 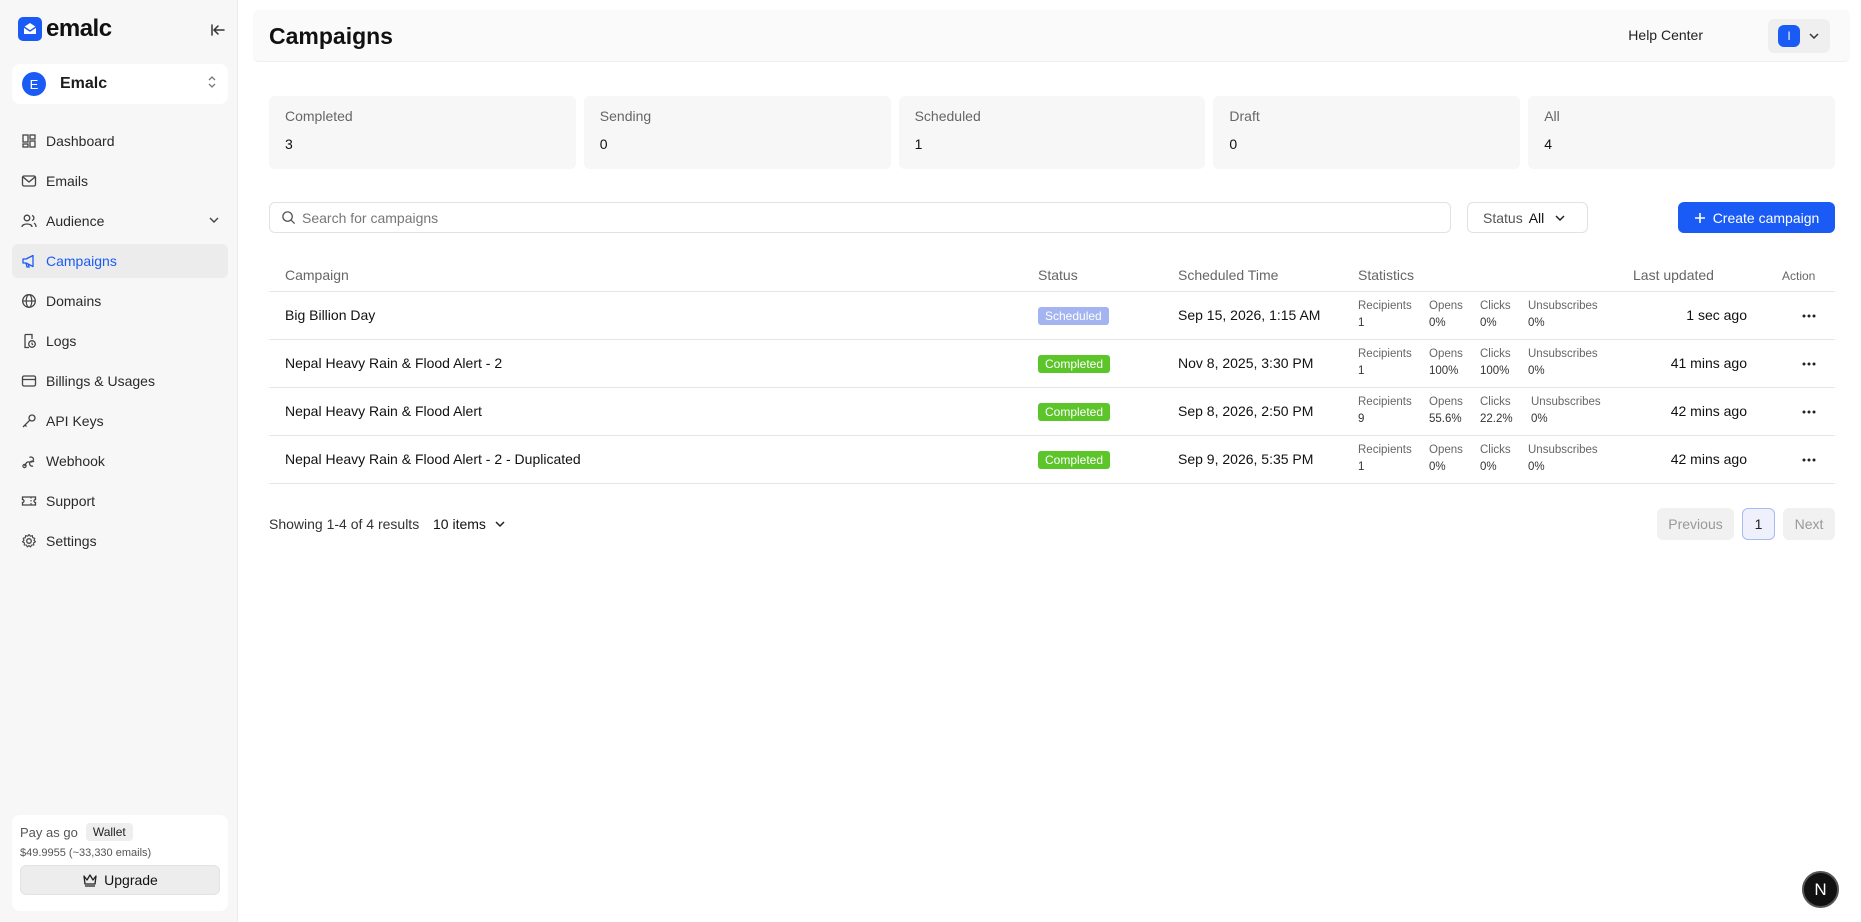 What do you see at coordinates (1446, 410) in the screenshot?
I see `stat-opens: Opens 55.6%` at bounding box center [1446, 410].